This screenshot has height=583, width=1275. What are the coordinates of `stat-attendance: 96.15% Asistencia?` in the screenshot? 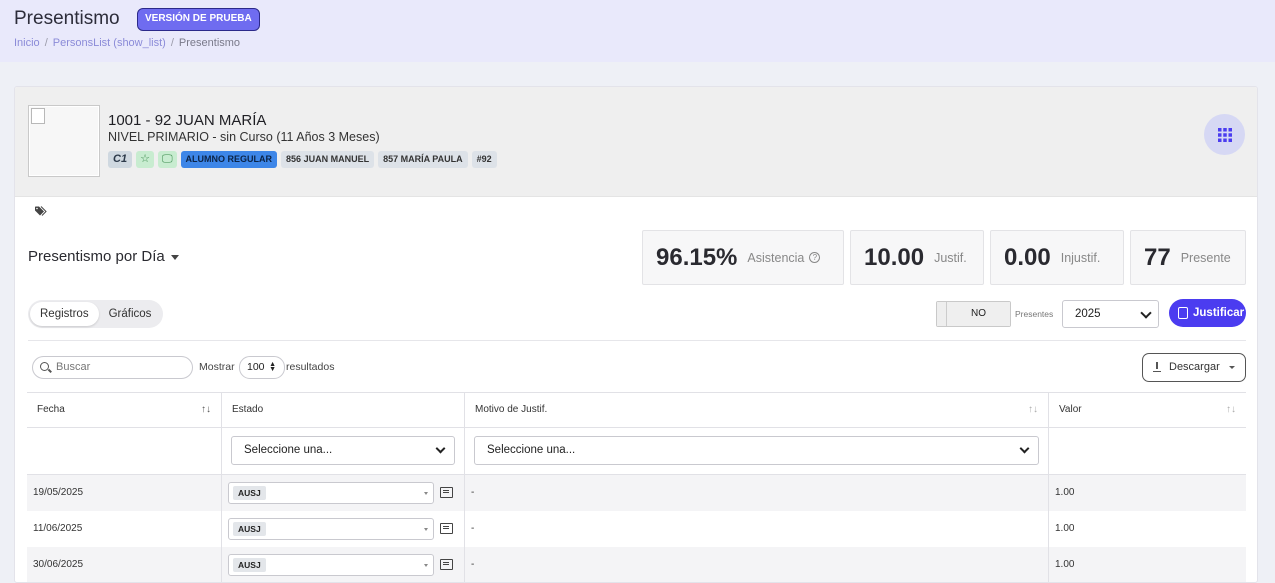 It's located at (743, 257).